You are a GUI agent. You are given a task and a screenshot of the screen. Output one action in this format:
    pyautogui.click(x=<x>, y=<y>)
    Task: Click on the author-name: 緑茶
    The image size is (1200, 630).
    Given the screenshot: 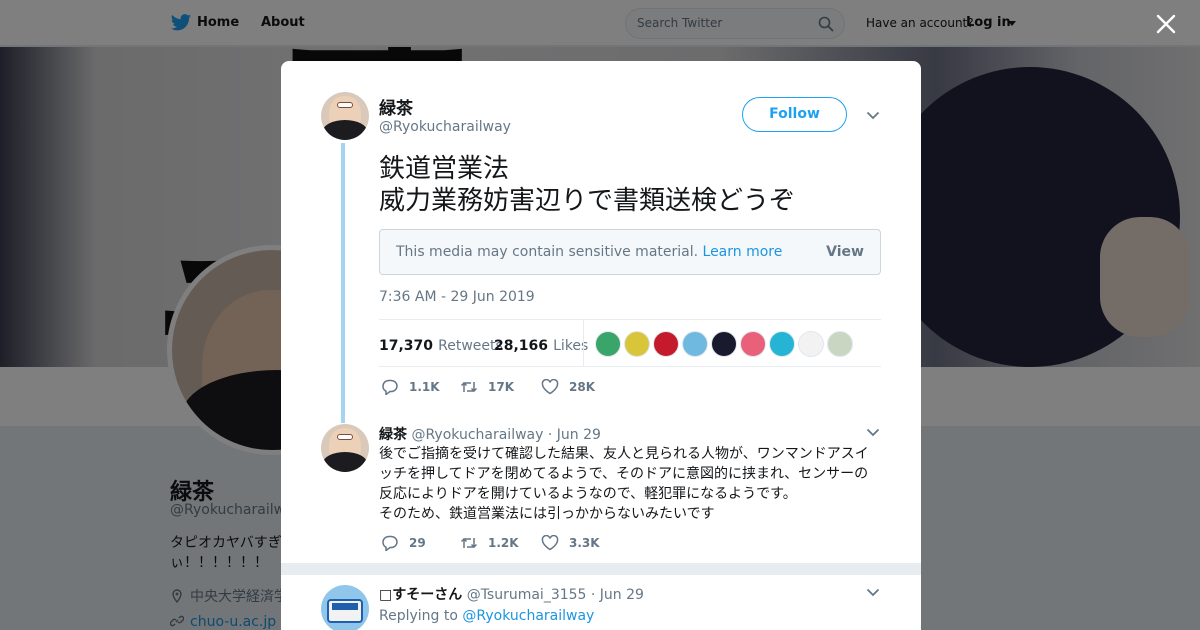 What is the action you would take?
    pyautogui.click(x=396, y=106)
    